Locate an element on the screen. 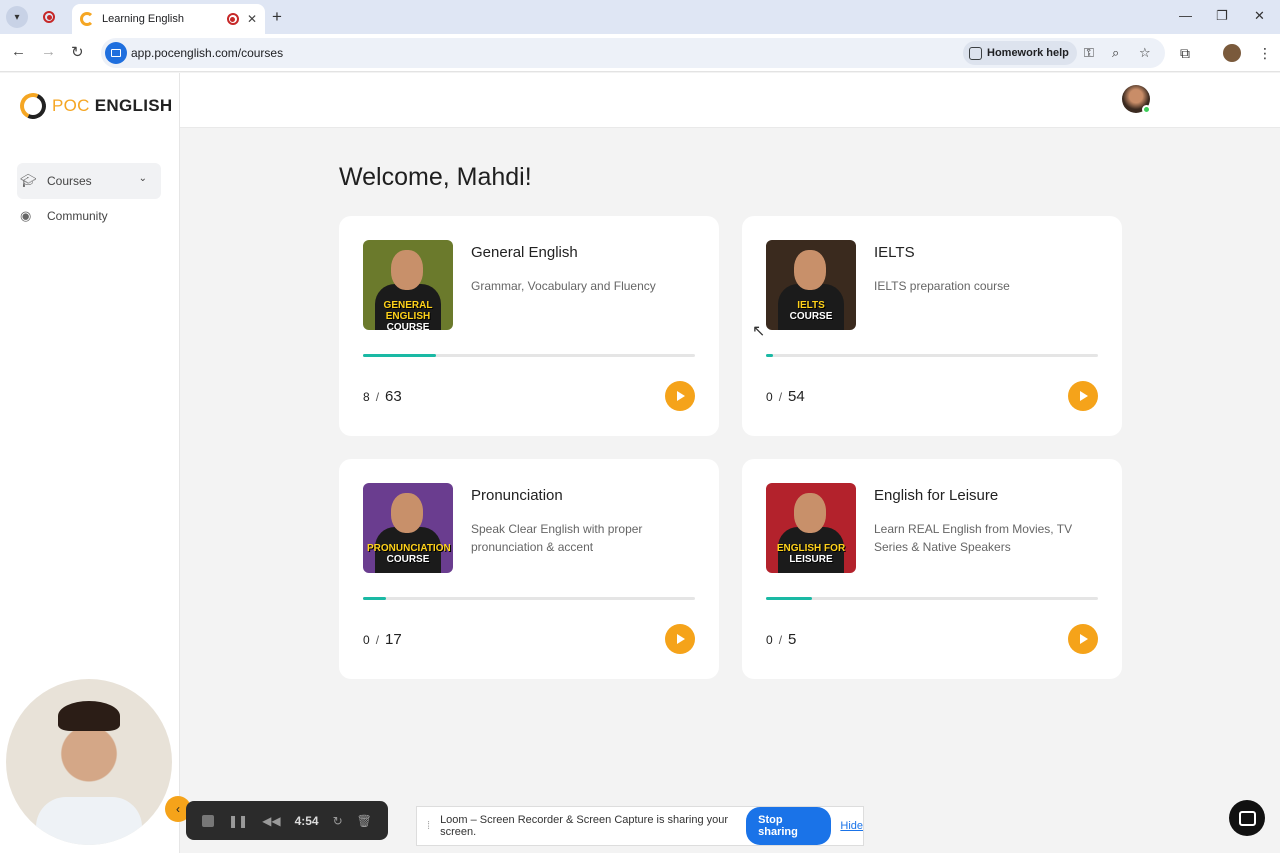 This screenshot has width=1280, height=853. close-window-icon: ✕ is located at coordinates (1259, 16).